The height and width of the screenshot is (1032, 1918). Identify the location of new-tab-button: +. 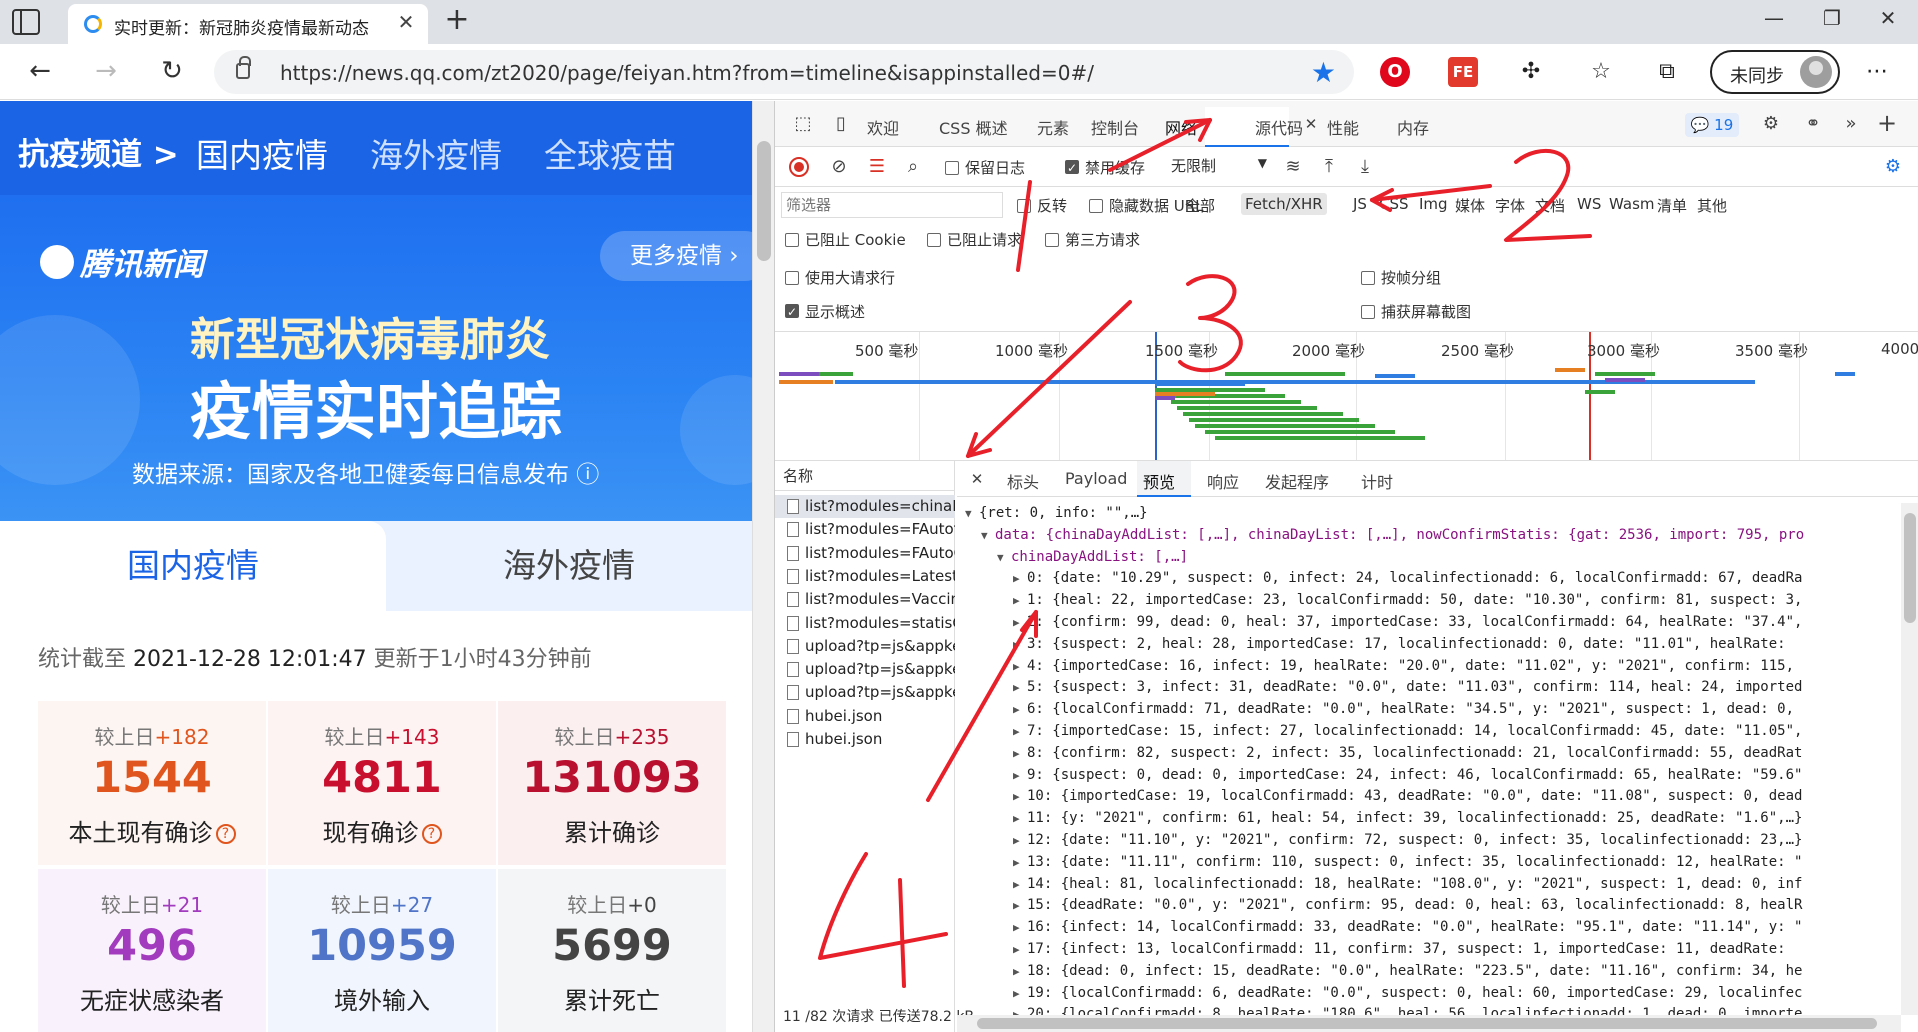
(457, 21).